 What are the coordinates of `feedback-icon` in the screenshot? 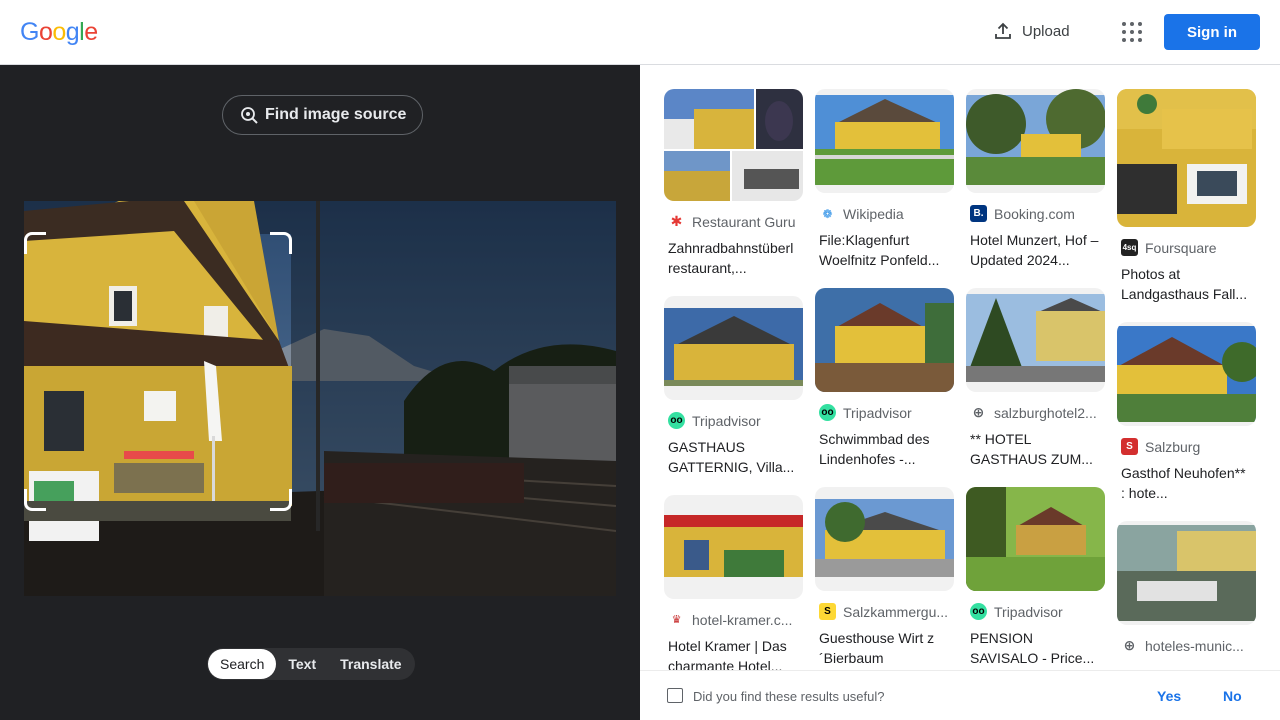 It's located at (675, 695).